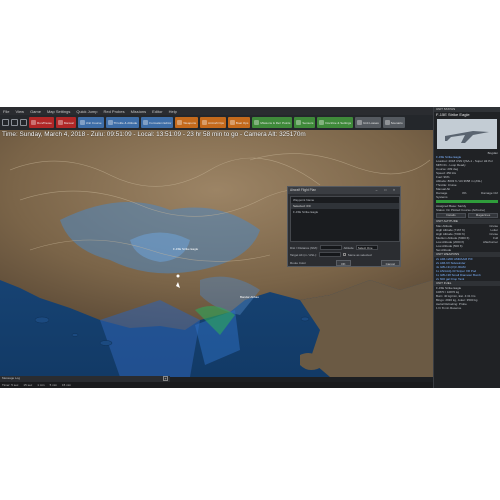  I want to click on distance-label: Dist / Distance (NM):, so click(304, 247).